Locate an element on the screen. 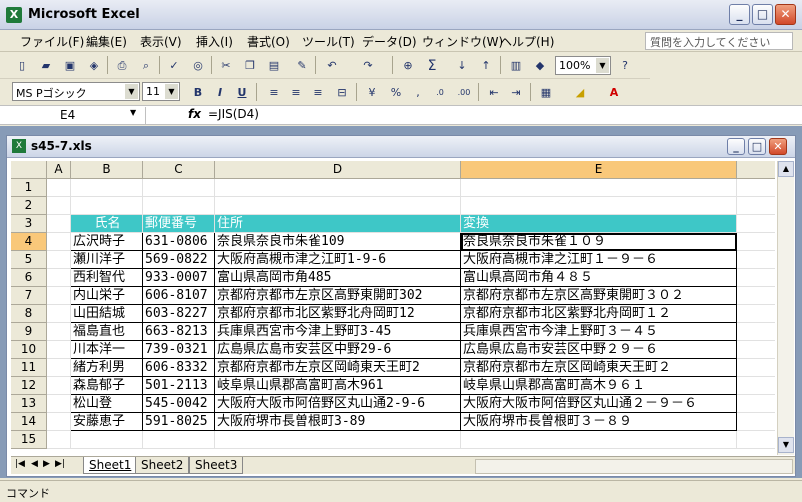  cell-b8: 山田結城 is located at coordinates (107, 314).